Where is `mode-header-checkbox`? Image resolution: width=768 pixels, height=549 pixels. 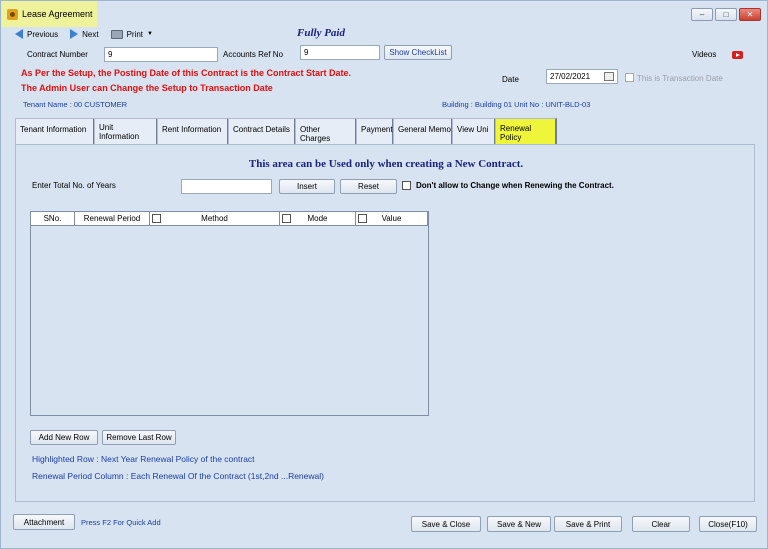
mode-header-checkbox is located at coordinates (286, 218).